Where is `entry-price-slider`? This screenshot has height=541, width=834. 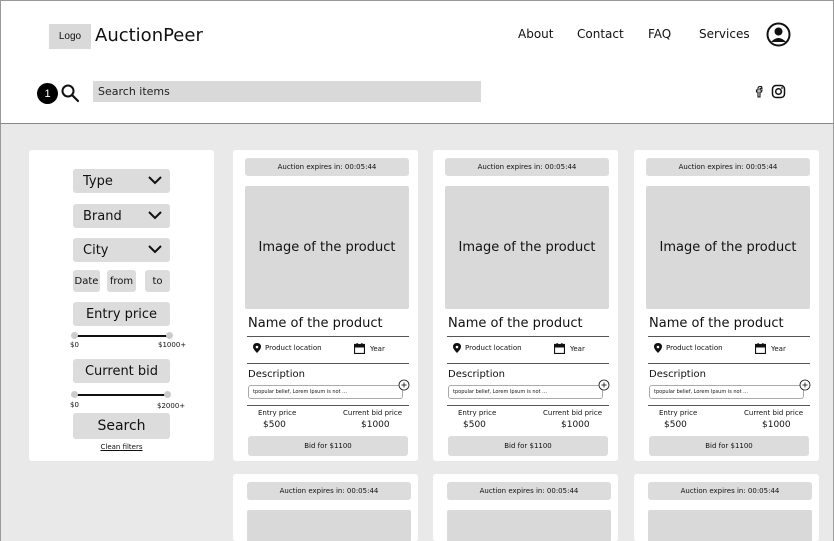
entry-price-slider is located at coordinates (122, 336).